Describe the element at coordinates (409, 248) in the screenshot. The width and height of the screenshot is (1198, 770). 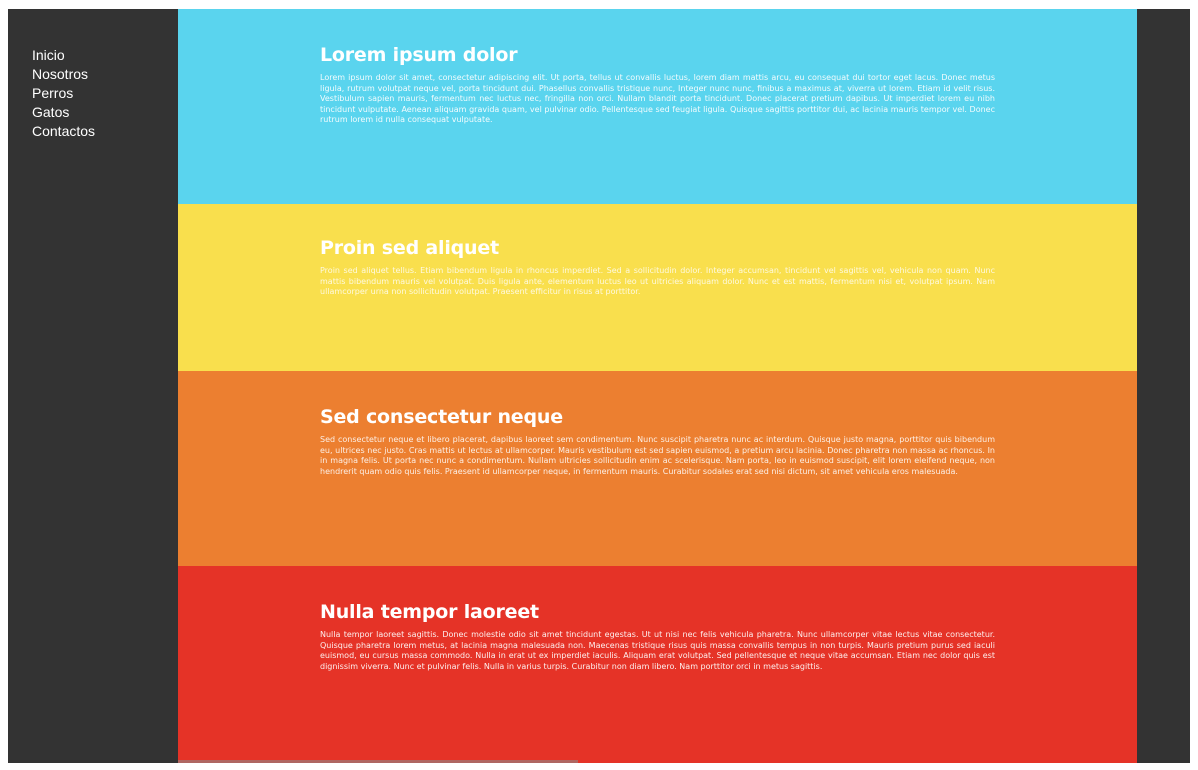
I see `section-title: Proin sed aliquet` at that location.